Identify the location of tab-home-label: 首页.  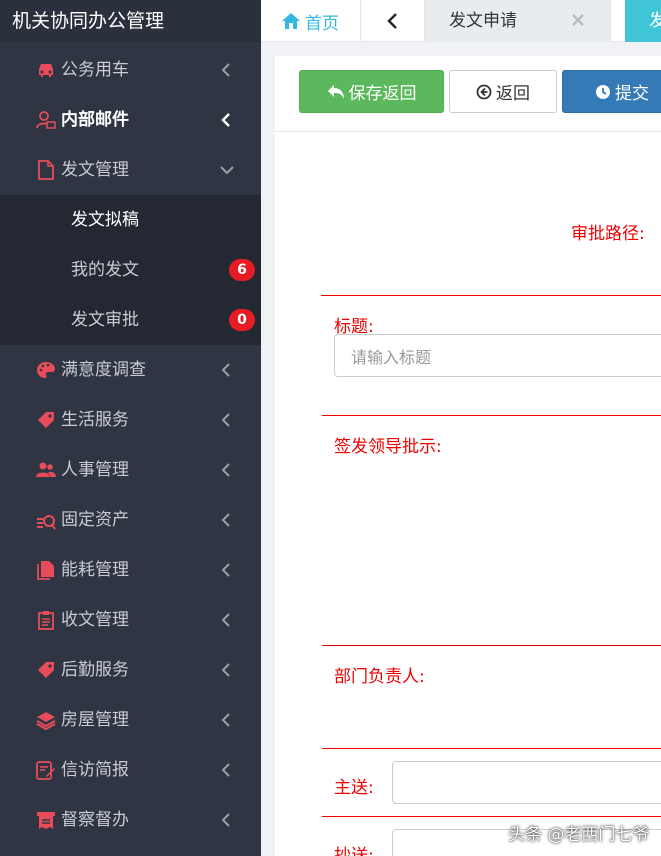
(322, 23).